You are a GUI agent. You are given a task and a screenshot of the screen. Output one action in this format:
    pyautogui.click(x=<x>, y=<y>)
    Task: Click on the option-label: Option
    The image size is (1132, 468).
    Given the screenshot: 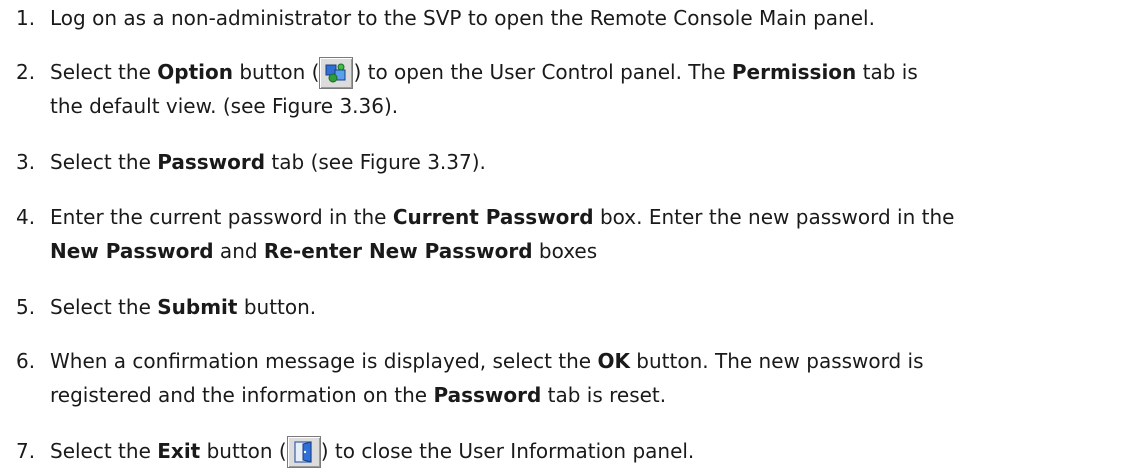 What is the action you would take?
    pyautogui.click(x=195, y=72)
    